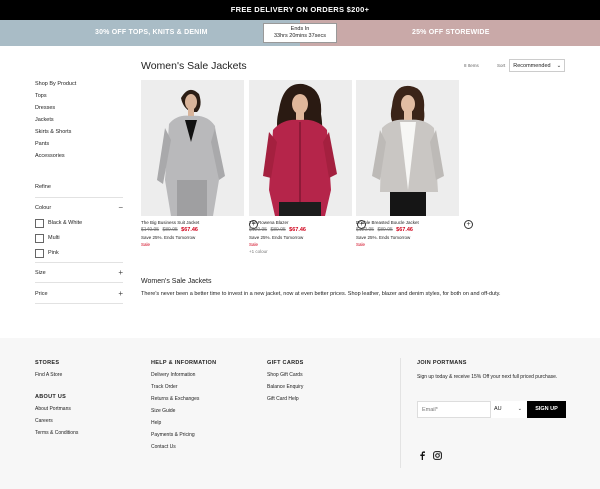  Describe the element at coordinates (40, 273) in the screenshot. I see `filter-size-label: Size` at that location.